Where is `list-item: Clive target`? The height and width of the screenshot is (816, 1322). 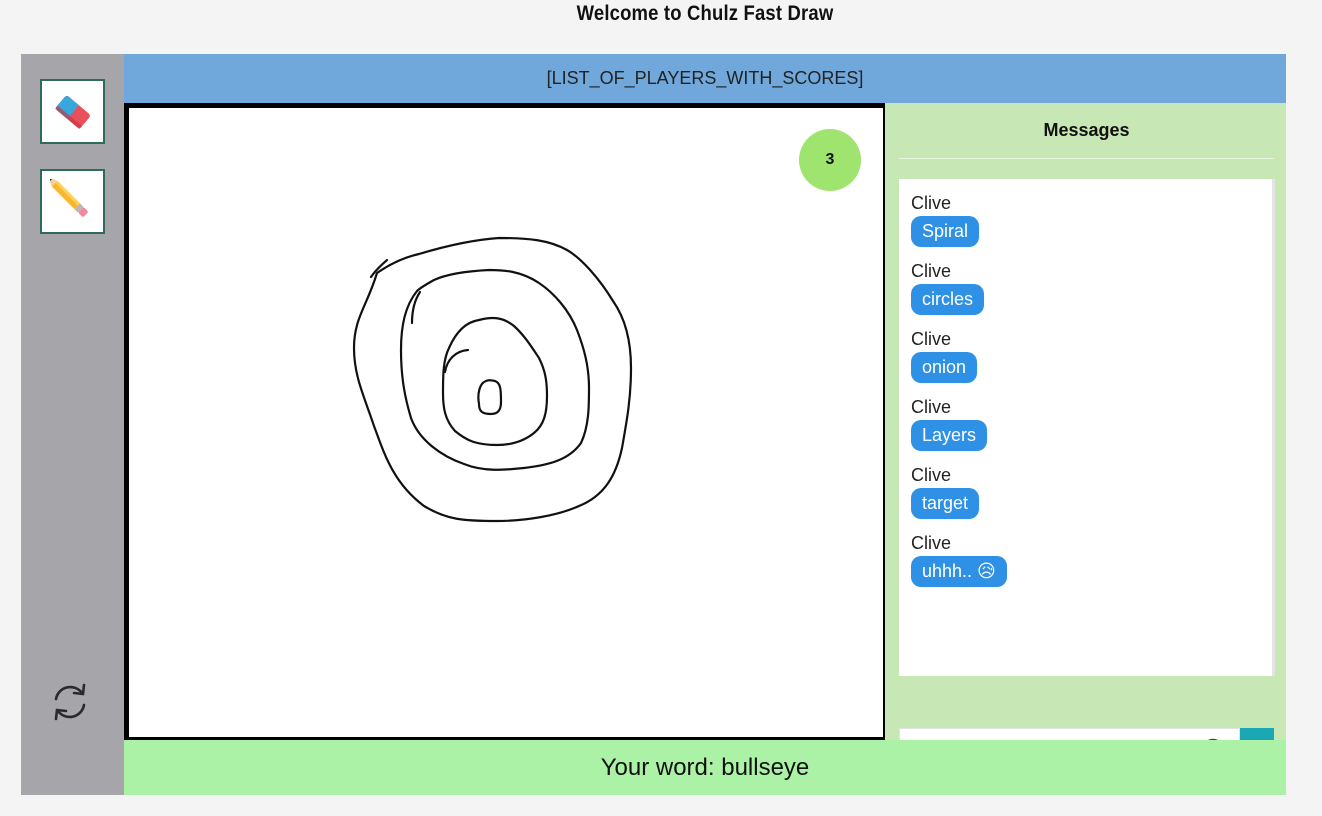 list-item: Clive target is located at coordinates (945, 491).